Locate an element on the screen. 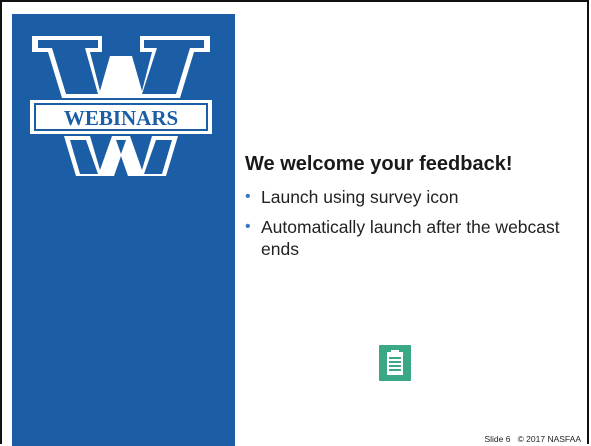  clipboard-icon is located at coordinates (395, 363).